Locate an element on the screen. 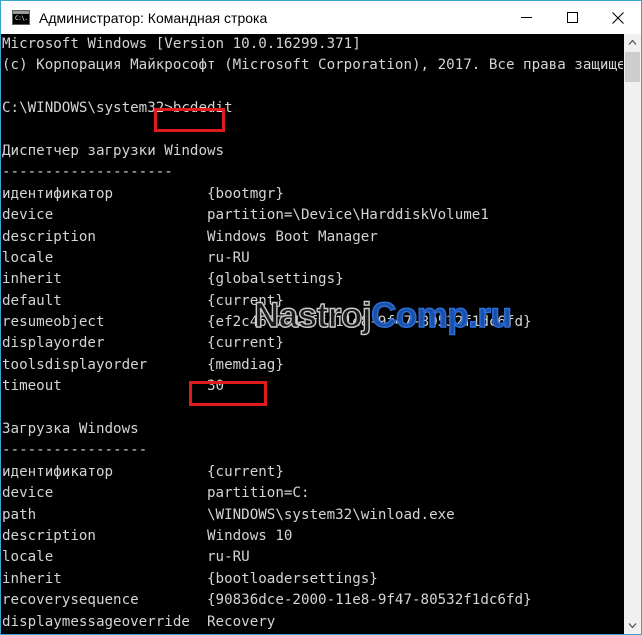 This screenshot has height=635, width=642. console-line: идентификатор {current} is located at coordinates (143, 471).